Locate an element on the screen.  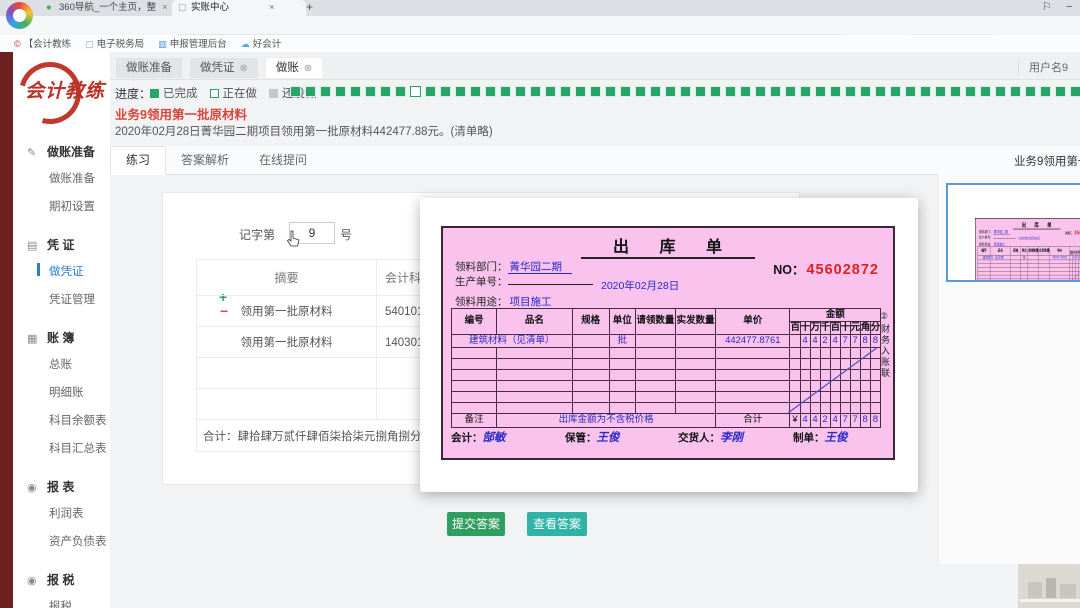
legend-square-todo is located at coordinates (273, 93).